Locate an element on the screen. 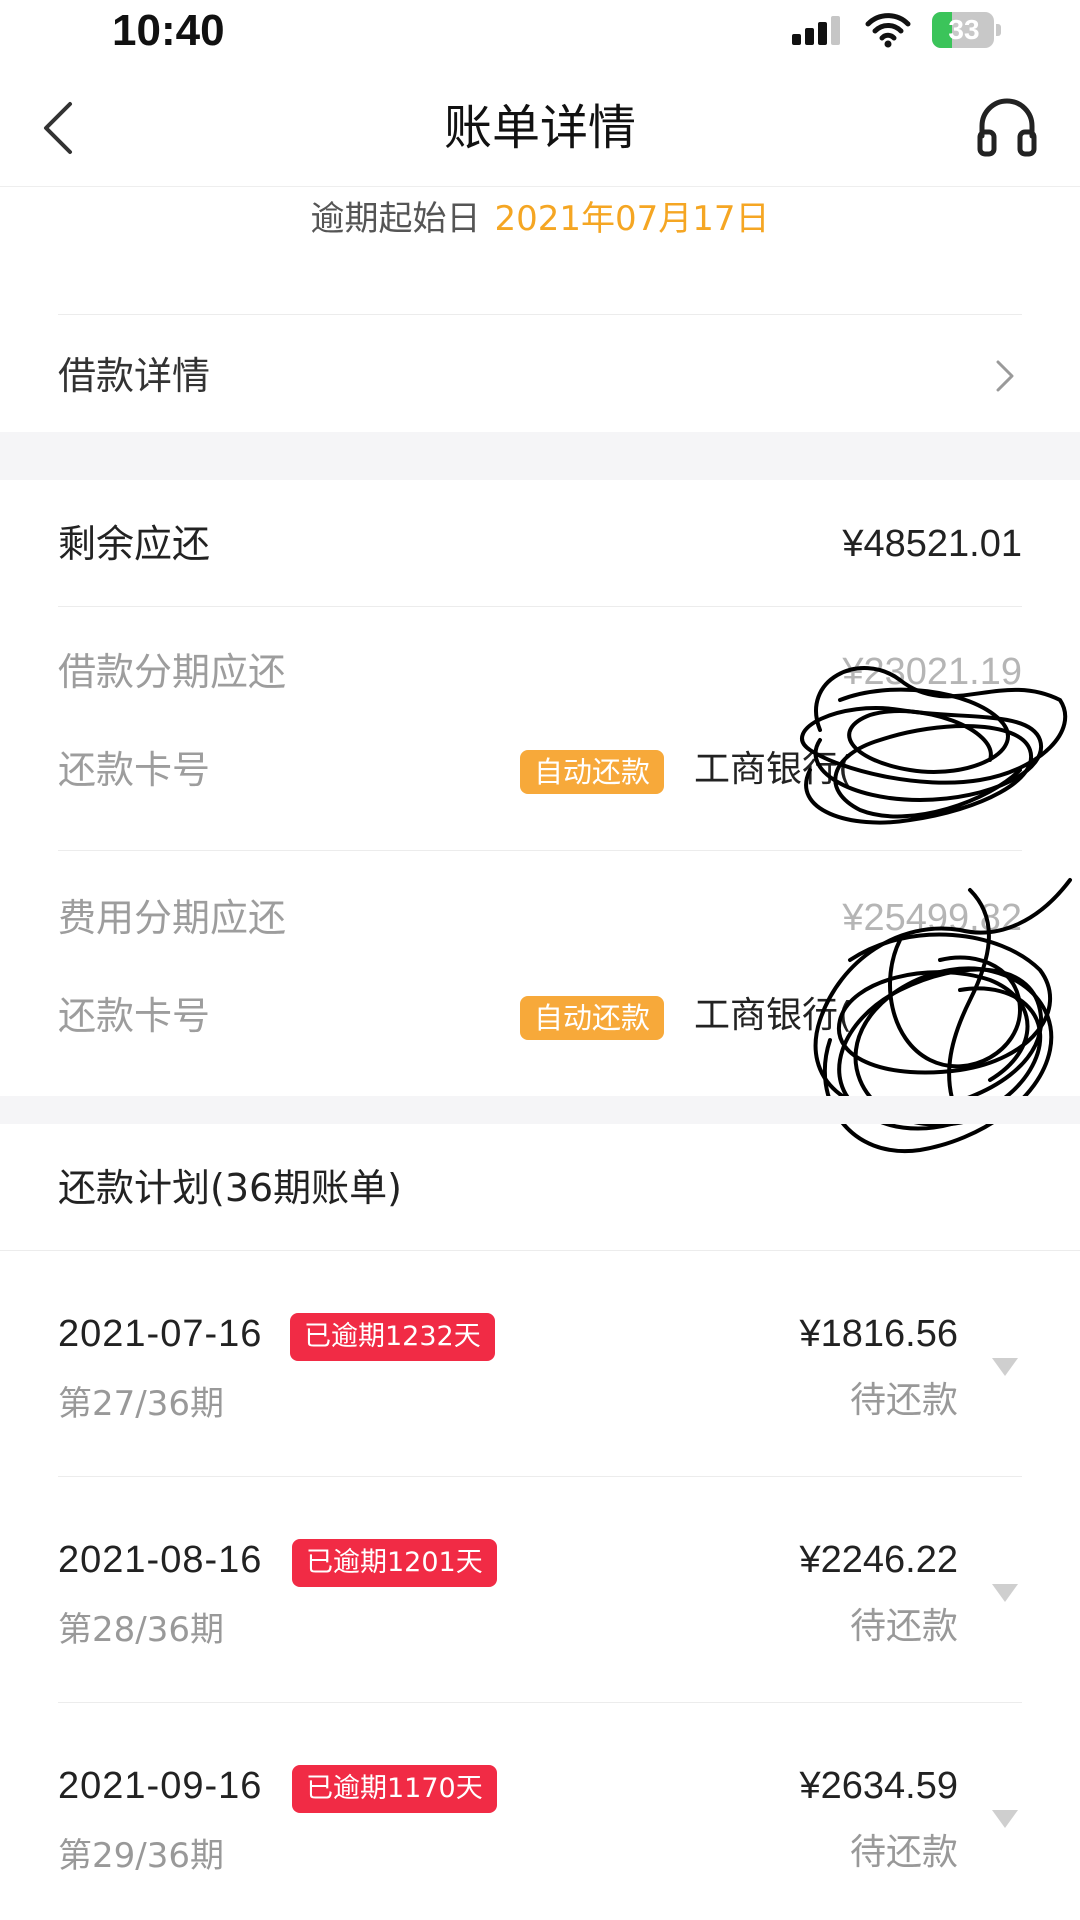 This screenshot has height=1920, width=1080. plan-row-amount: ¥2246.22 is located at coordinates (879, 1560).